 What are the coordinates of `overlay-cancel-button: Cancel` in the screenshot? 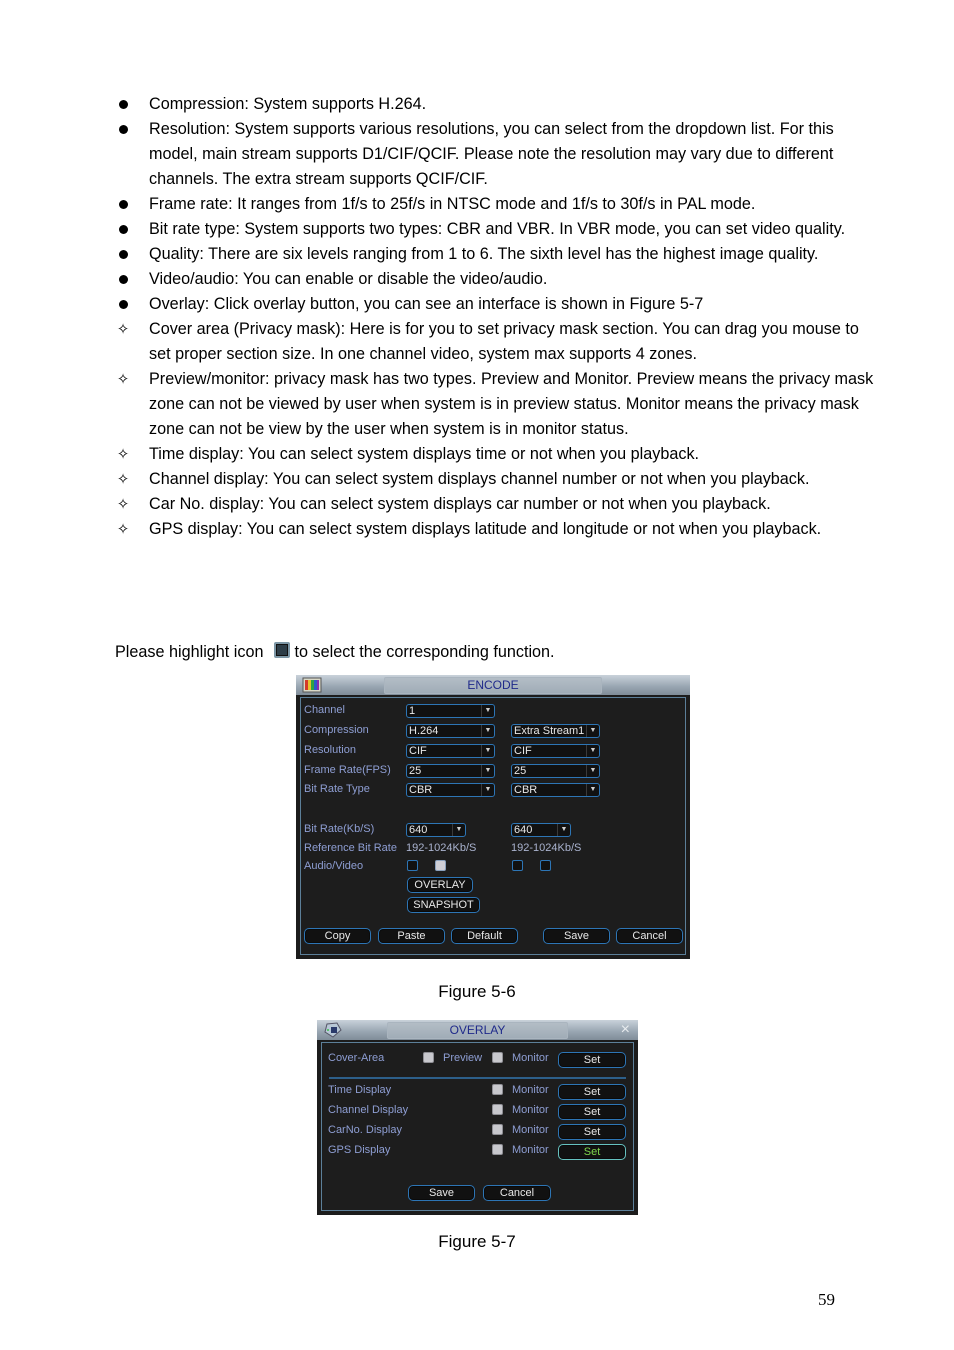 It's located at (517, 1193).